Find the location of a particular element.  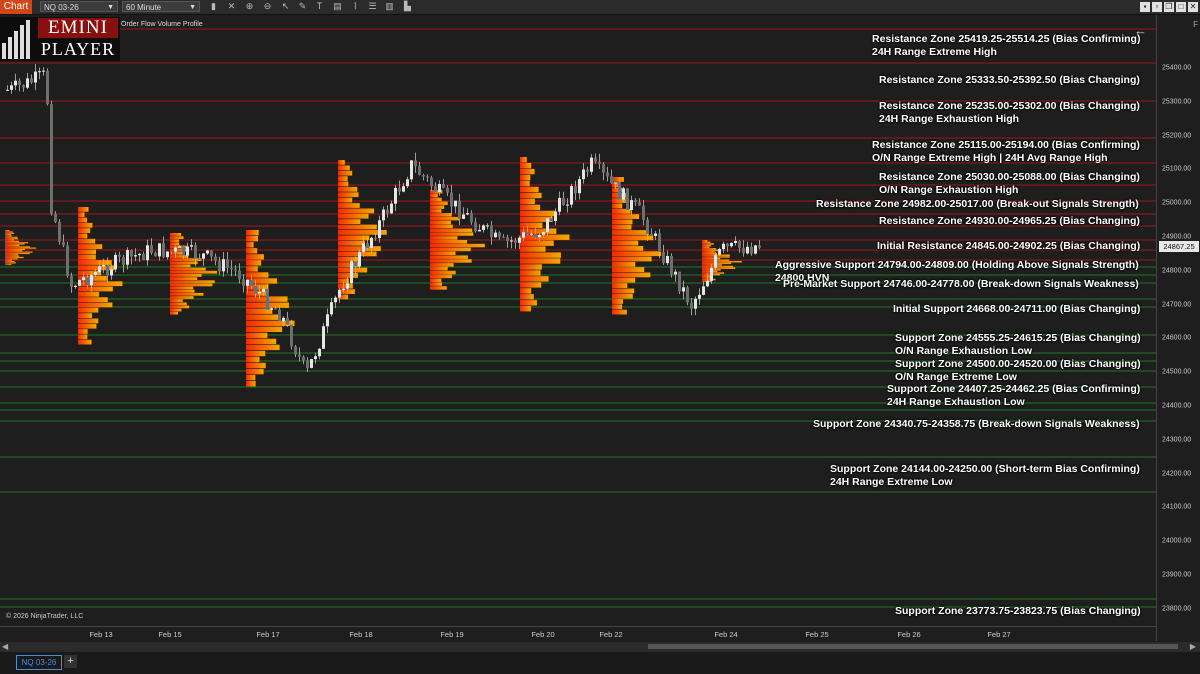

pointer-icon: ↖ is located at coordinates (285, 6).